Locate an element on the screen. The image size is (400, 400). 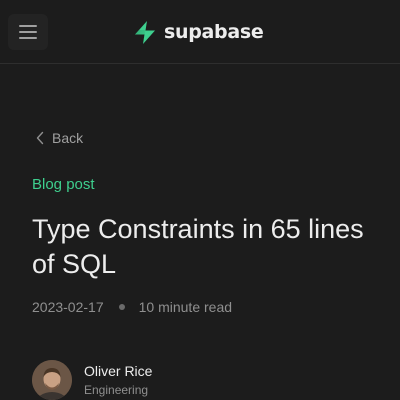
author-role: Engineering is located at coordinates (116, 390).